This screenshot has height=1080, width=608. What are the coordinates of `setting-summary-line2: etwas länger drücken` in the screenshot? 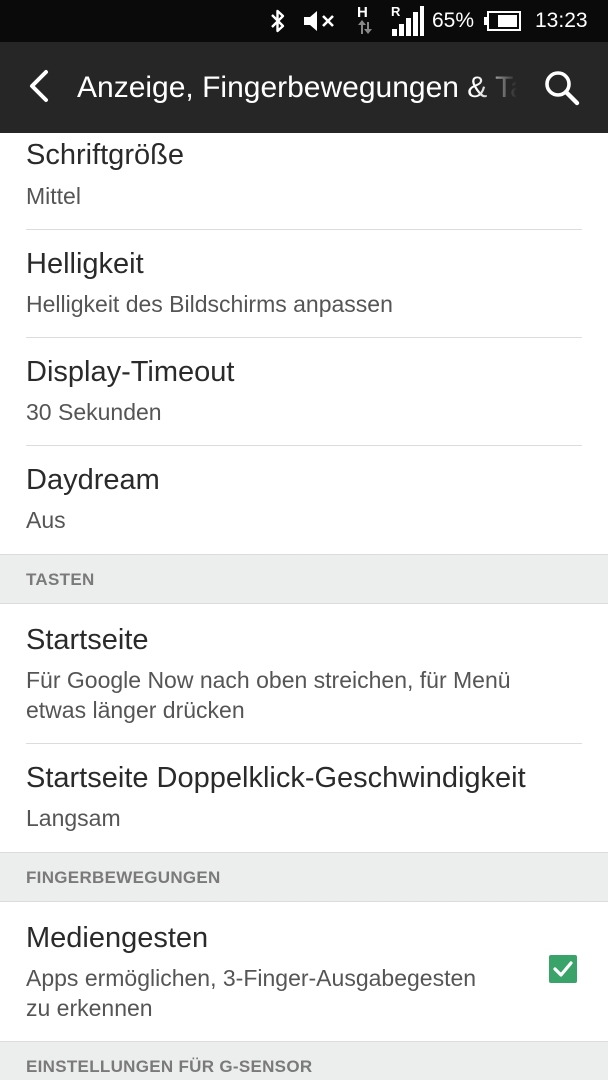 It's located at (135, 710).